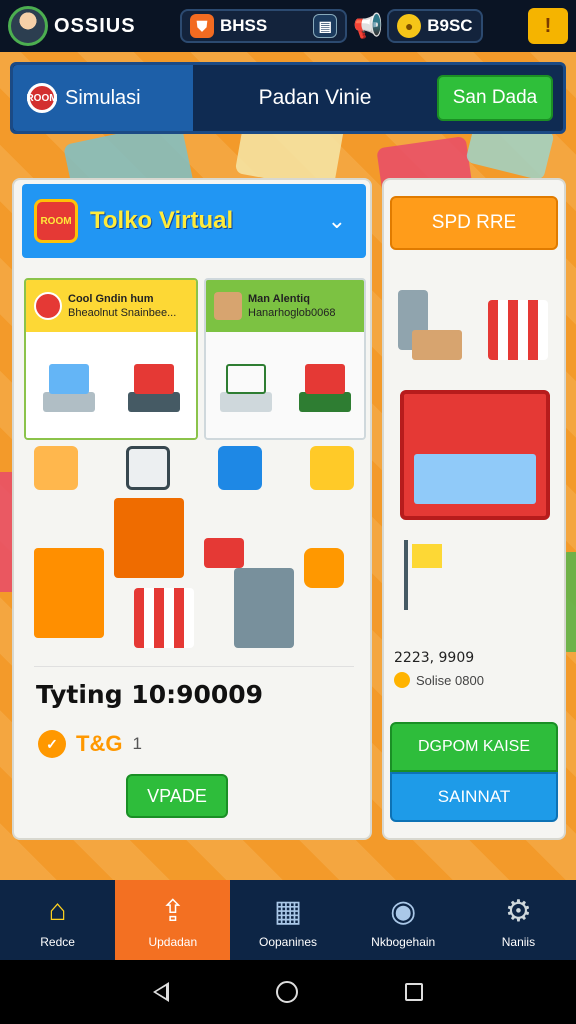 The width and height of the screenshot is (576, 1024). What do you see at coordinates (450, 680) in the screenshot?
I see `stat-secondary-label: Solise 0800` at bounding box center [450, 680].